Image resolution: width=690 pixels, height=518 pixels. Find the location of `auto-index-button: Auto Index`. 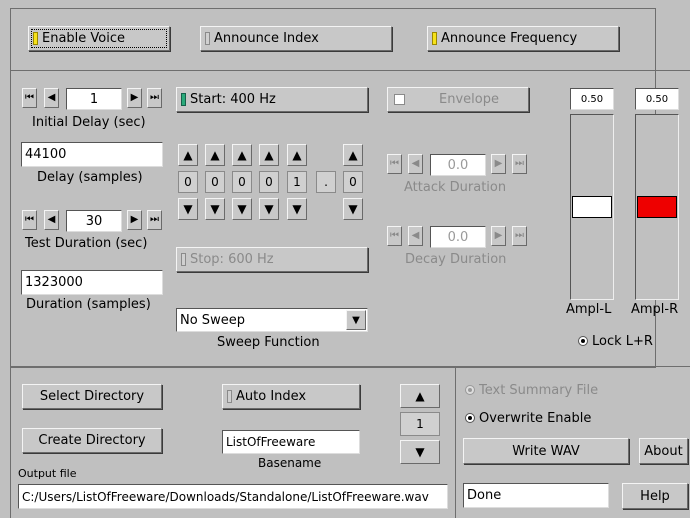

auto-index-button: Auto Index is located at coordinates (291, 396).